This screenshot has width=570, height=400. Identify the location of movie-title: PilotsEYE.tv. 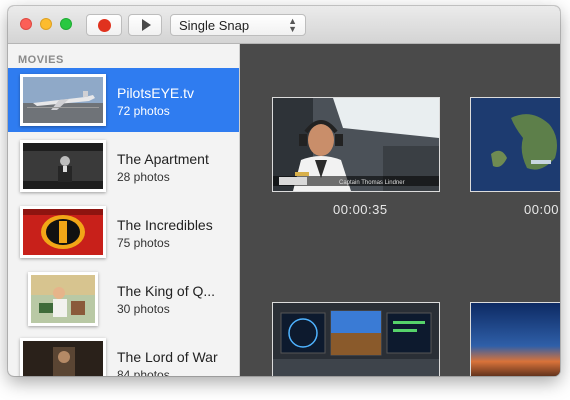
(156, 93).